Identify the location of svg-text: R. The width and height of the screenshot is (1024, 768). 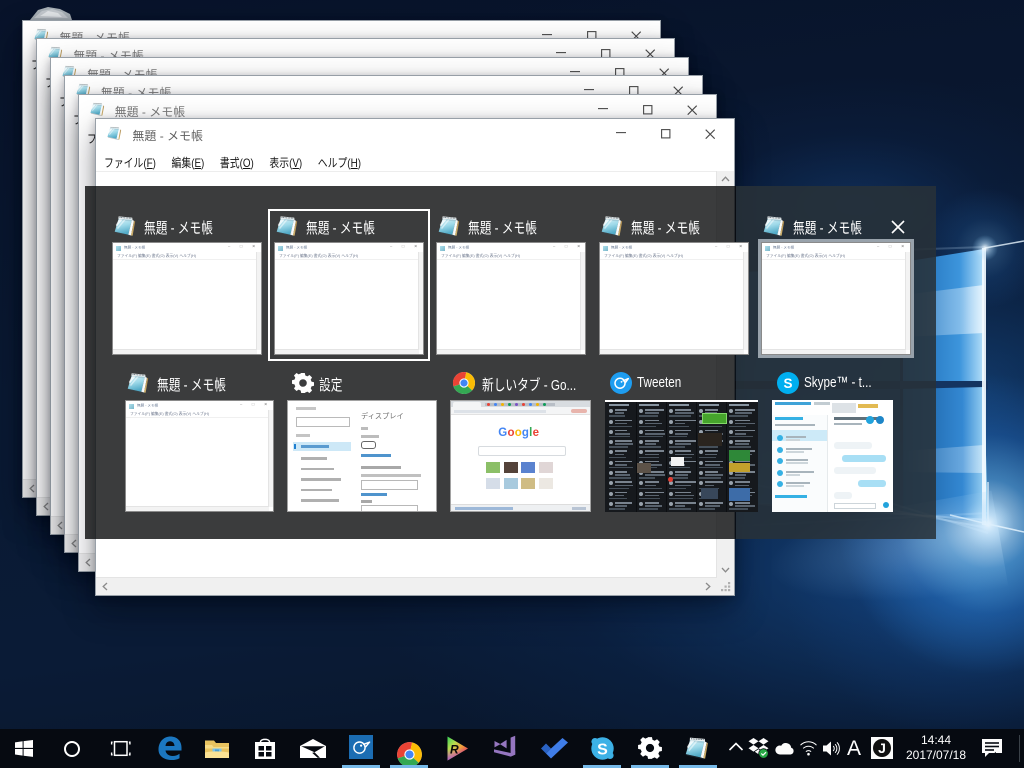
(454, 750).